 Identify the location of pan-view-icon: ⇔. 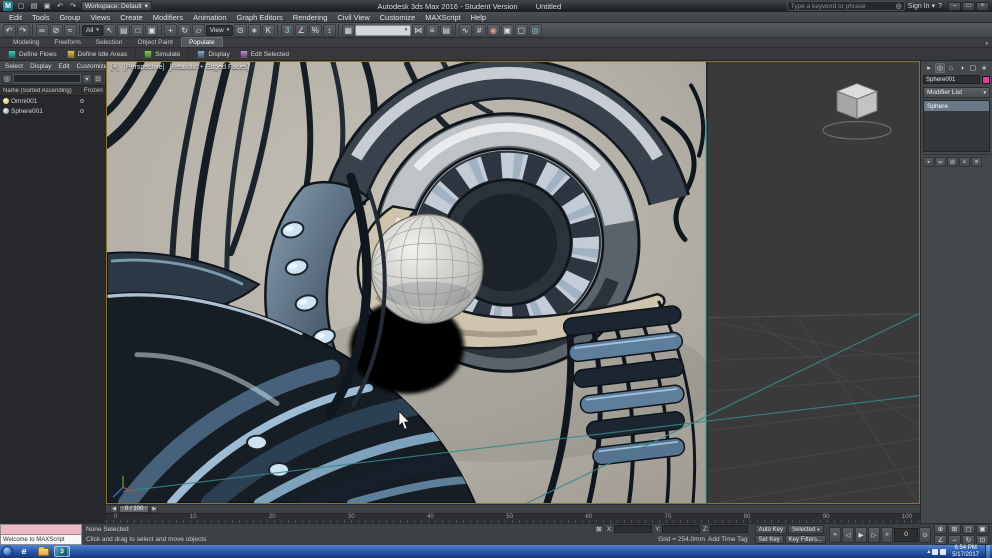
(954, 540).